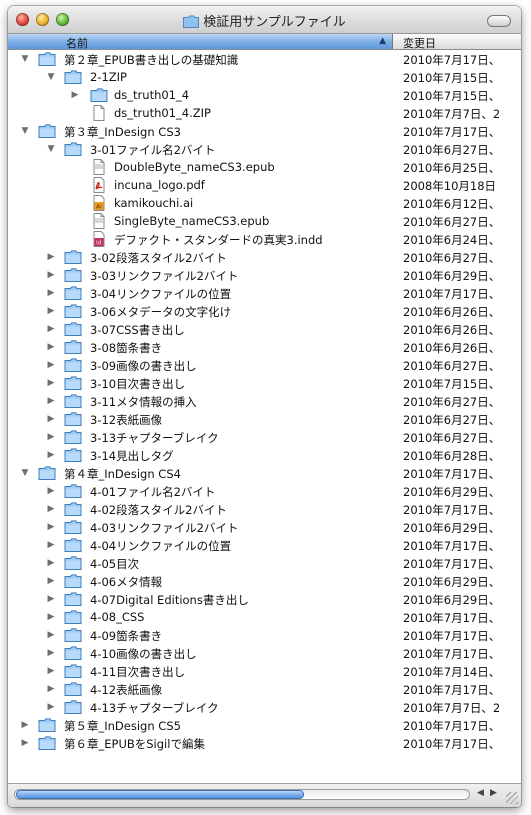 The height and width of the screenshot is (815, 531). Describe the element at coordinates (264, 293) in the screenshot. I see `folder-row: ▶ 3-04リンクファイルの位置 2010年7月17日、` at that location.